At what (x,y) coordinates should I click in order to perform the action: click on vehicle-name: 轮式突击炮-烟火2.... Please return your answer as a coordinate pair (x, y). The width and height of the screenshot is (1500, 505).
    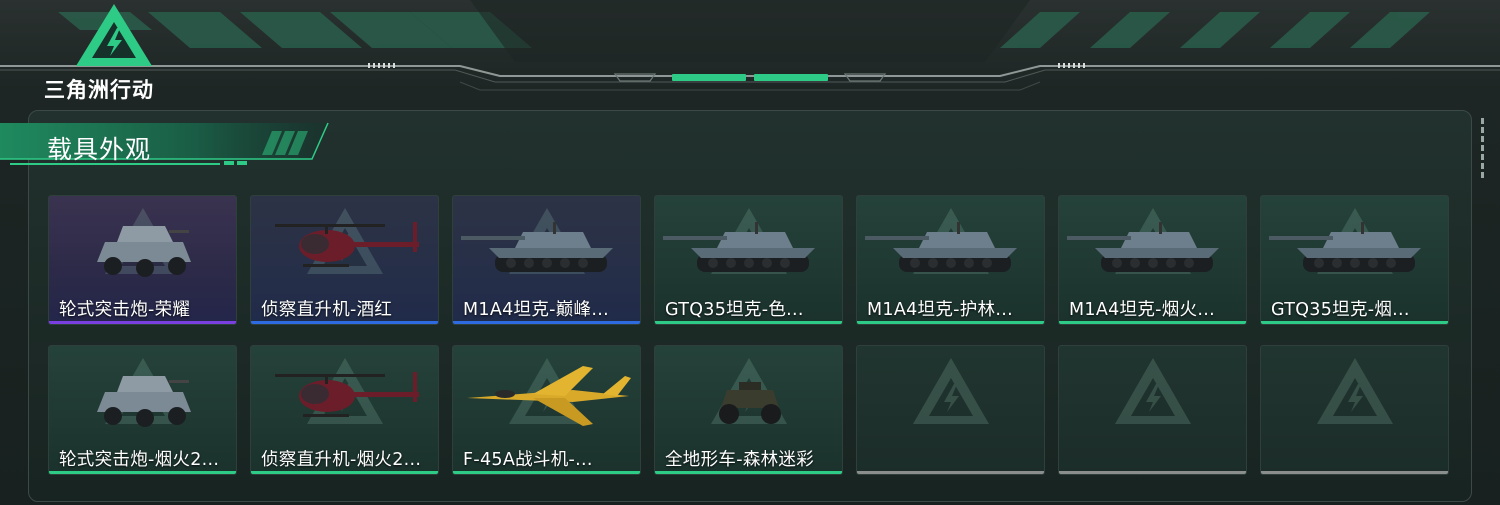
    Looking at the image, I should click on (139, 460).